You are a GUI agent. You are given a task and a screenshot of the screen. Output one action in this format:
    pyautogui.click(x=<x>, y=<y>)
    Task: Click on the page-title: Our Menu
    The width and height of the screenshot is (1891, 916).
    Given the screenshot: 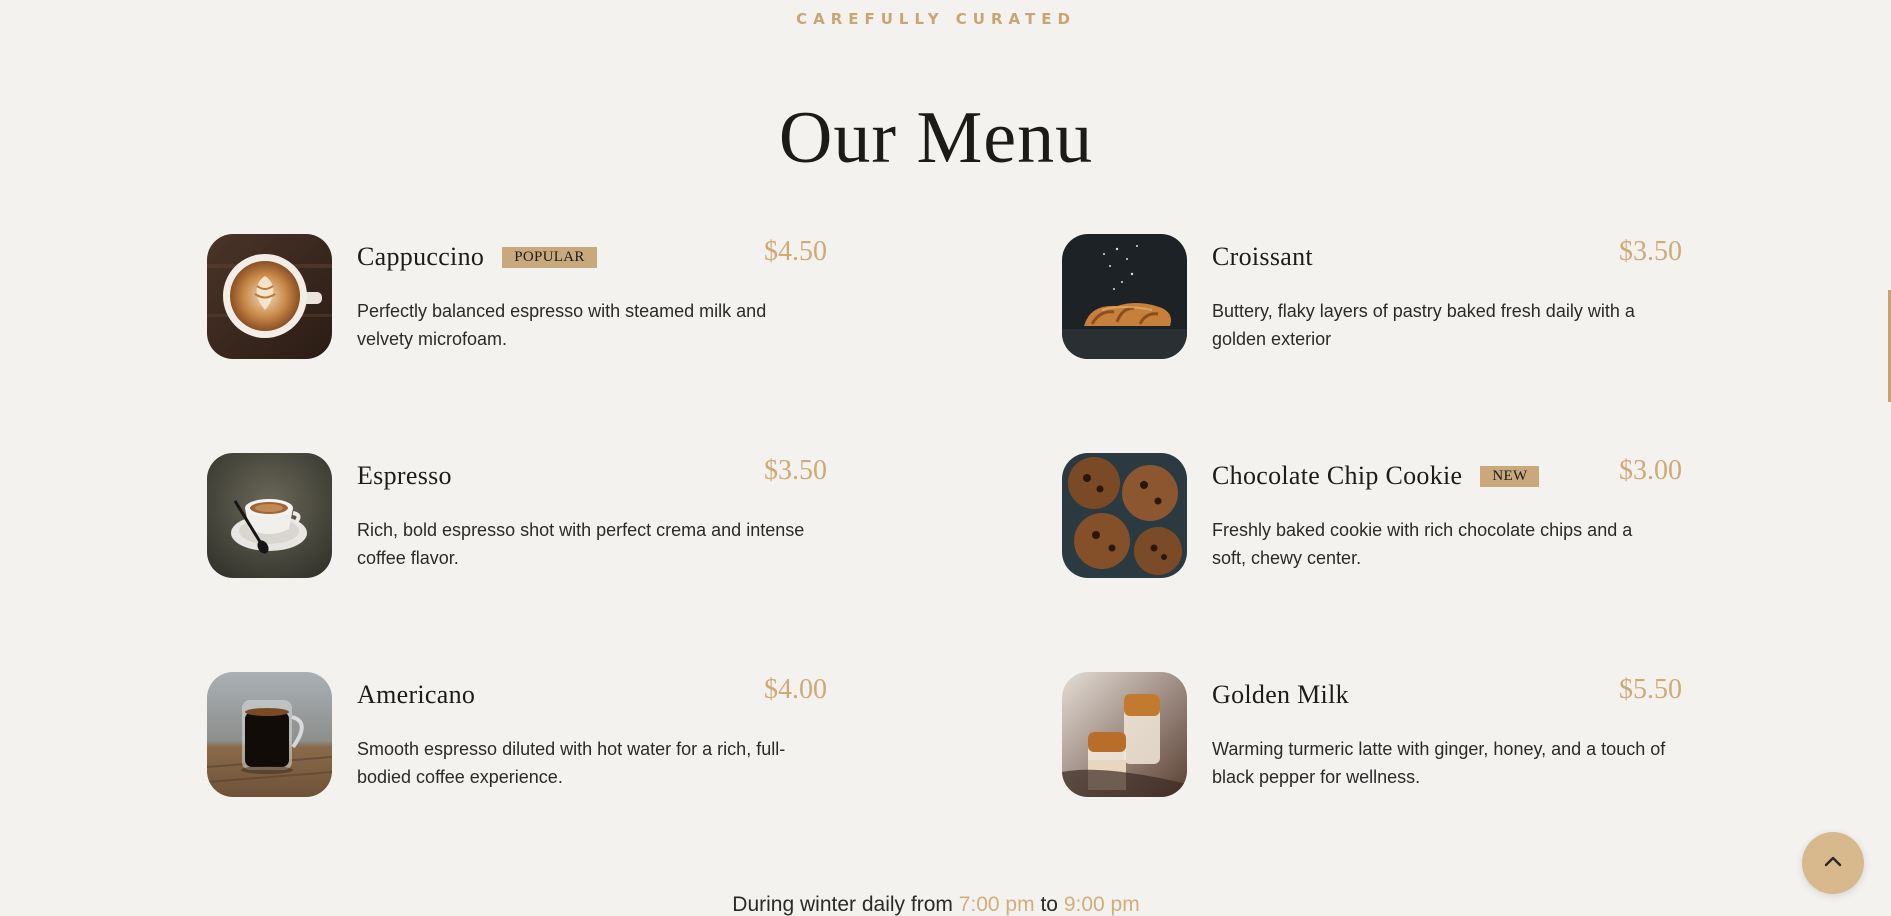 What is the action you would take?
    pyautogui.click(x=936, y=138)
    